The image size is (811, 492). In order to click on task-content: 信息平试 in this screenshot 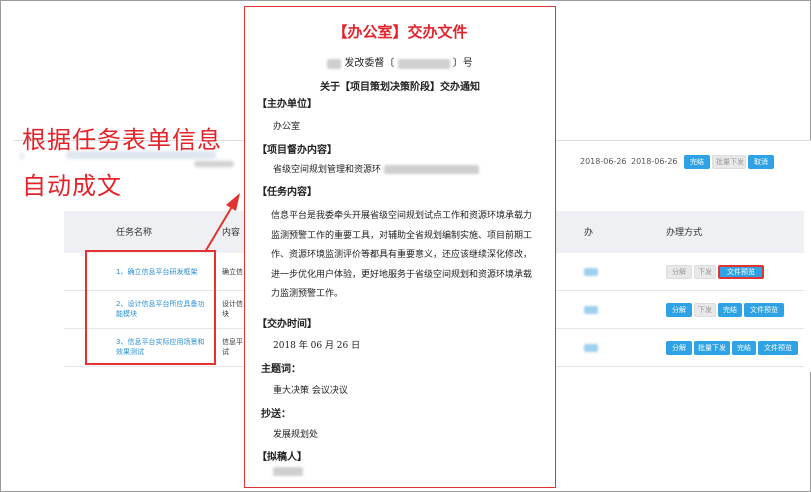, I will do `click(232, 347)`.